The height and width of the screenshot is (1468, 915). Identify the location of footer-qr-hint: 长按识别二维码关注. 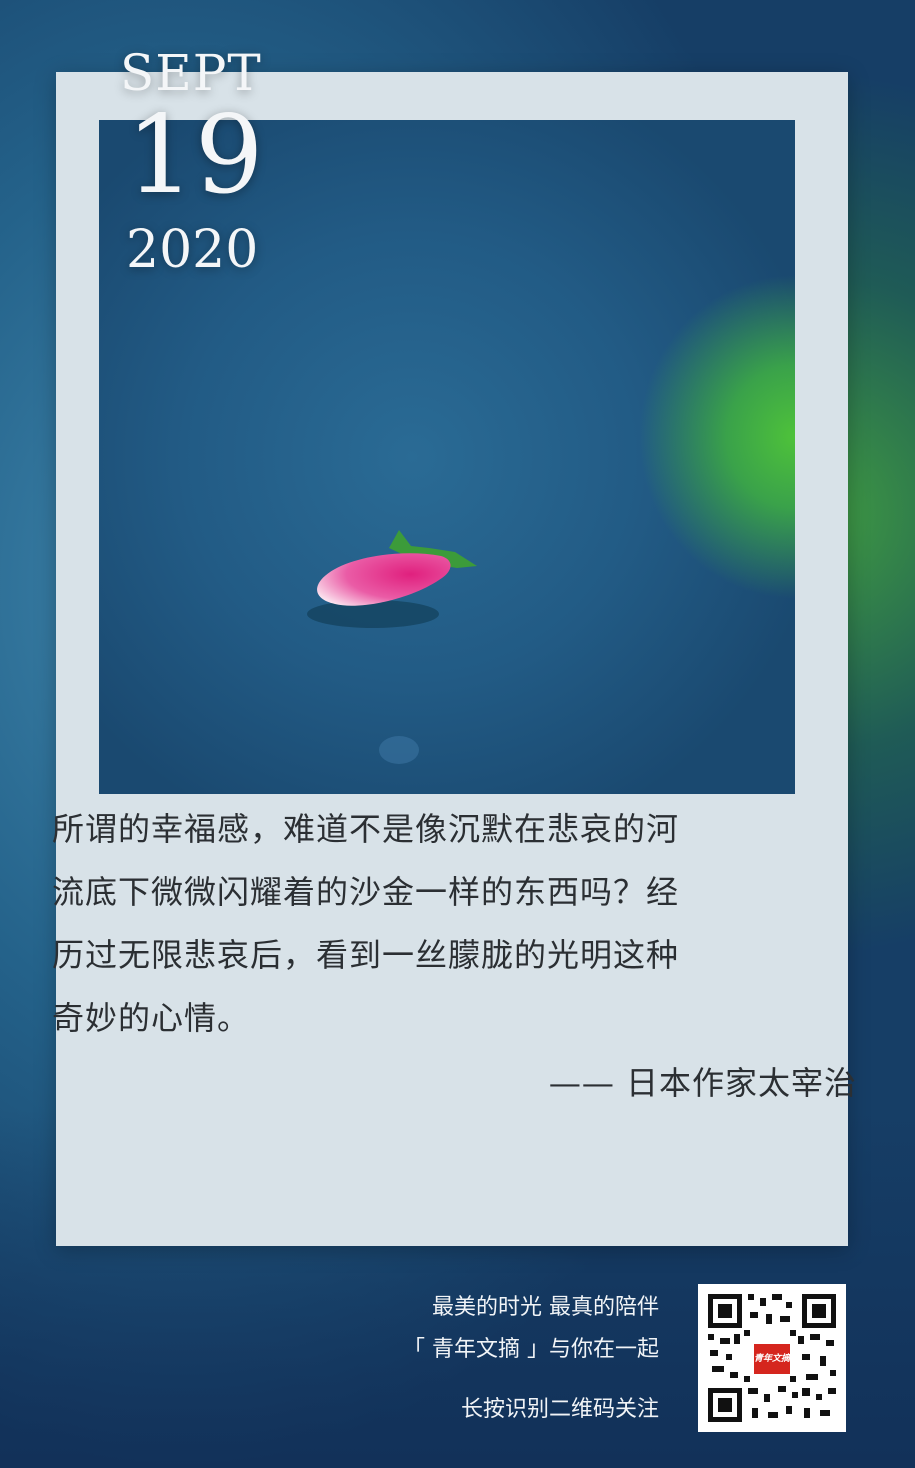
(559, 1409).